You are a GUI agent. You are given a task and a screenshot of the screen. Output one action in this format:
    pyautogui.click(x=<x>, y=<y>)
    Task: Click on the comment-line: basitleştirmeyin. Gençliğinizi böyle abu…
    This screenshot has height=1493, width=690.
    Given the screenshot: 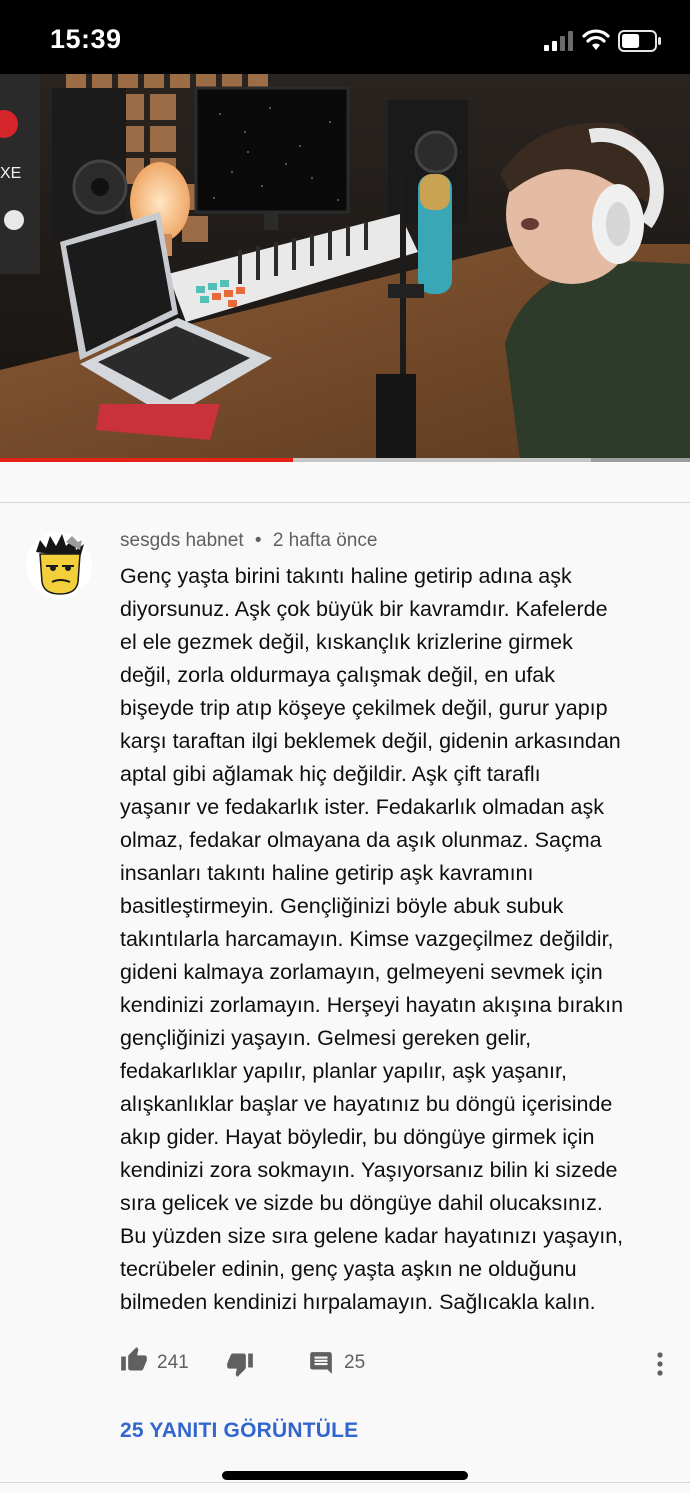 What is the action you would take?
    pyautogui.click(x=342, y=906)
    